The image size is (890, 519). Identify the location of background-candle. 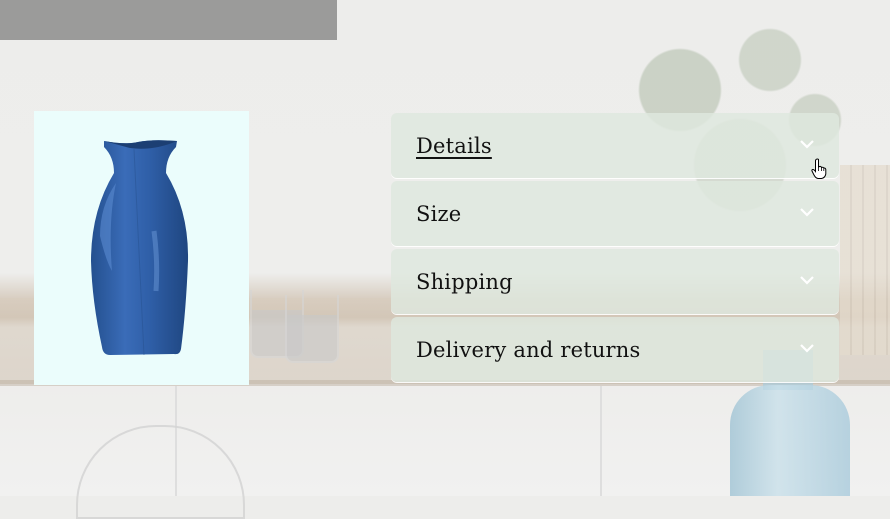
(312, 329).